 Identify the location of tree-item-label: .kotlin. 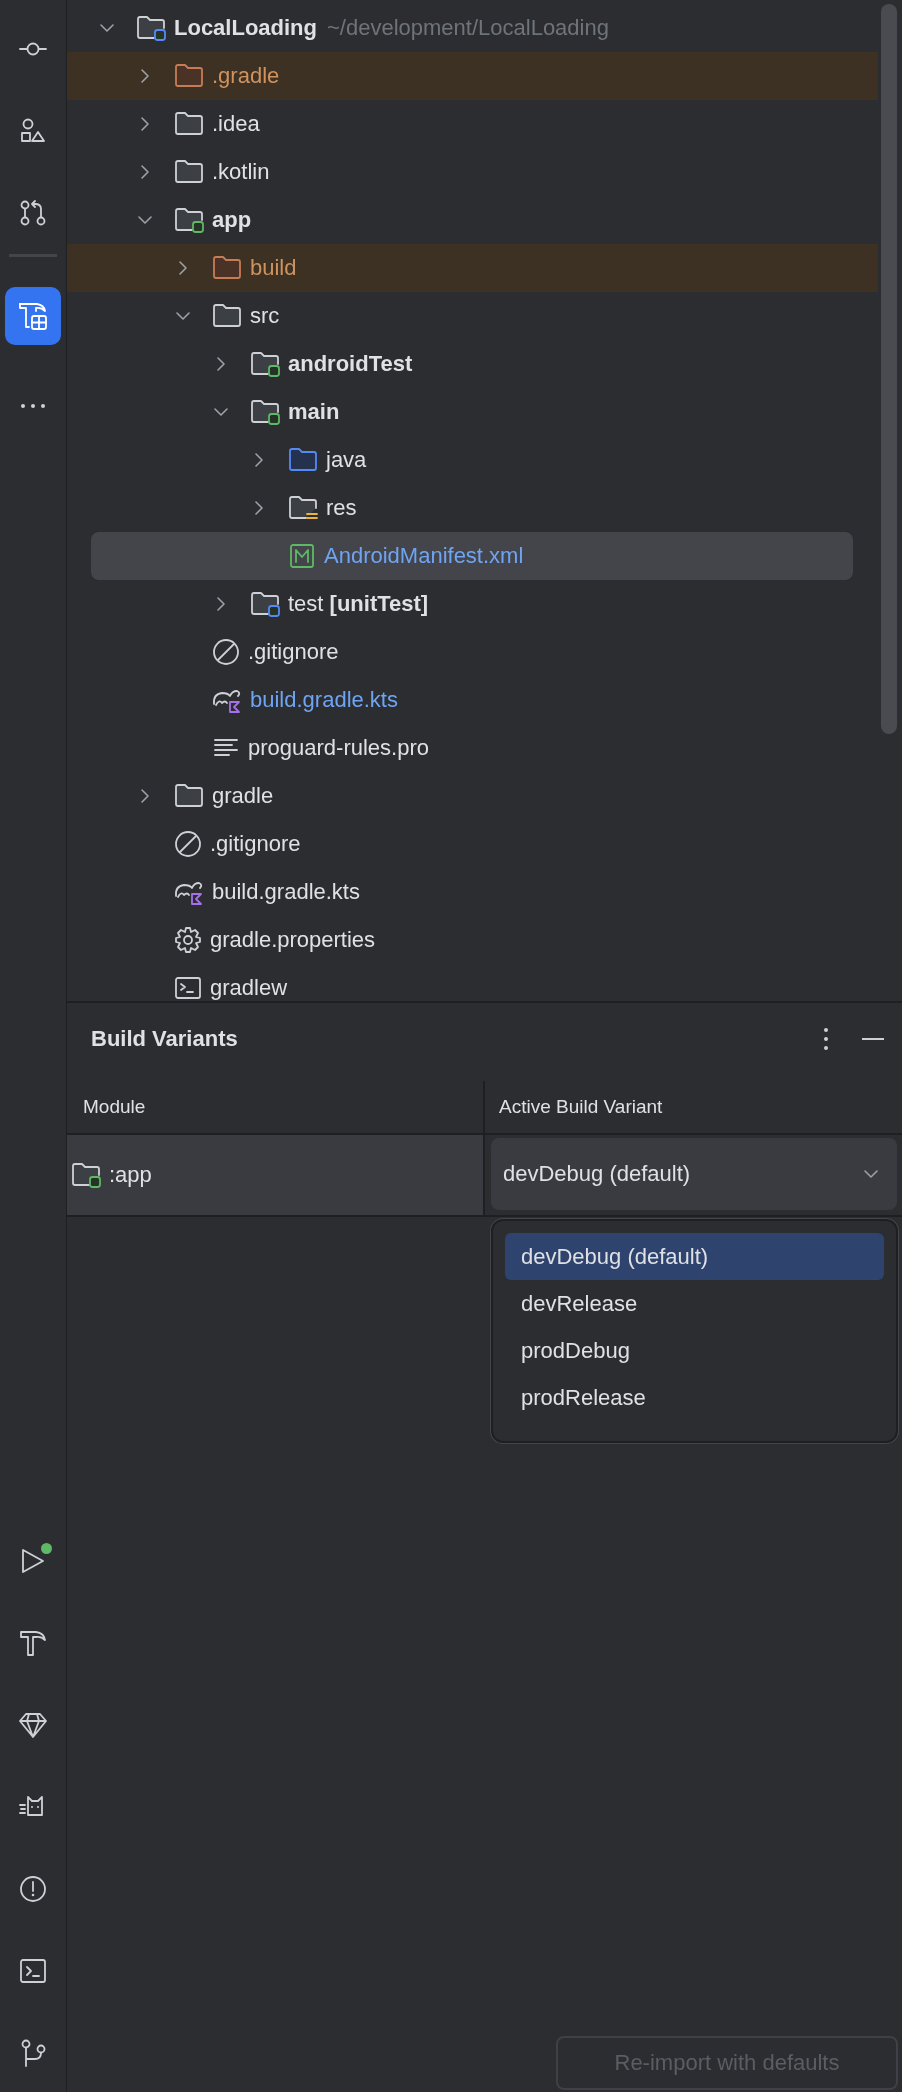
(241, 172).